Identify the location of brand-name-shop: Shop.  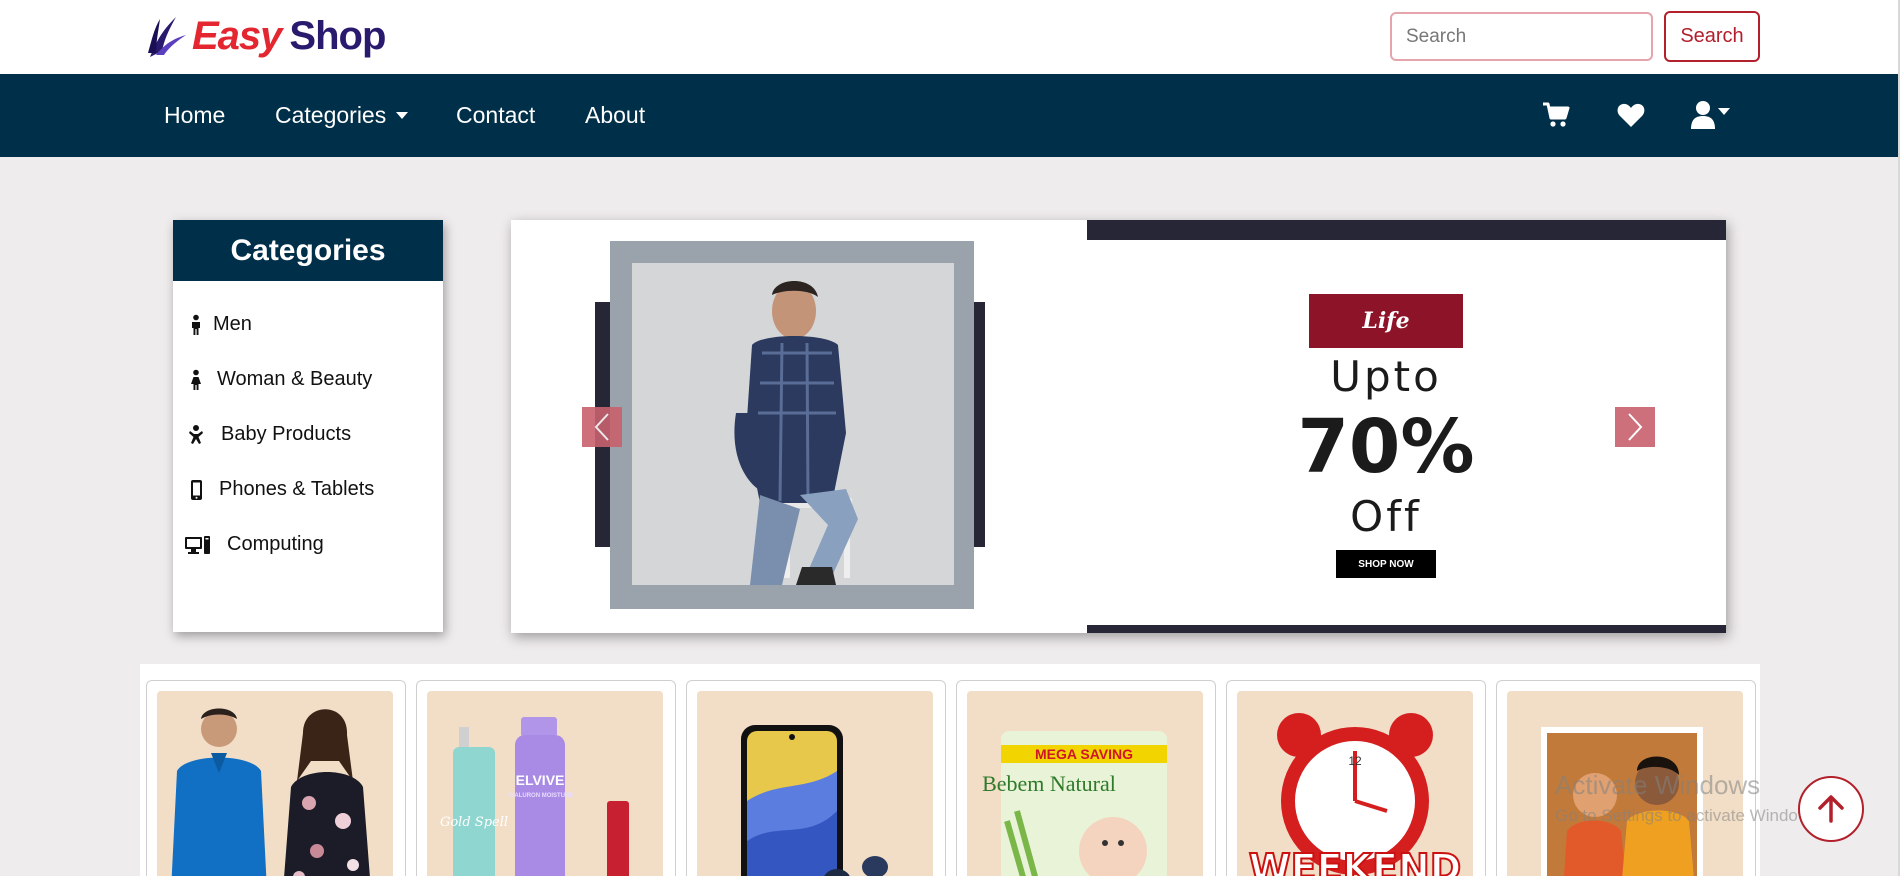
(337, 35).